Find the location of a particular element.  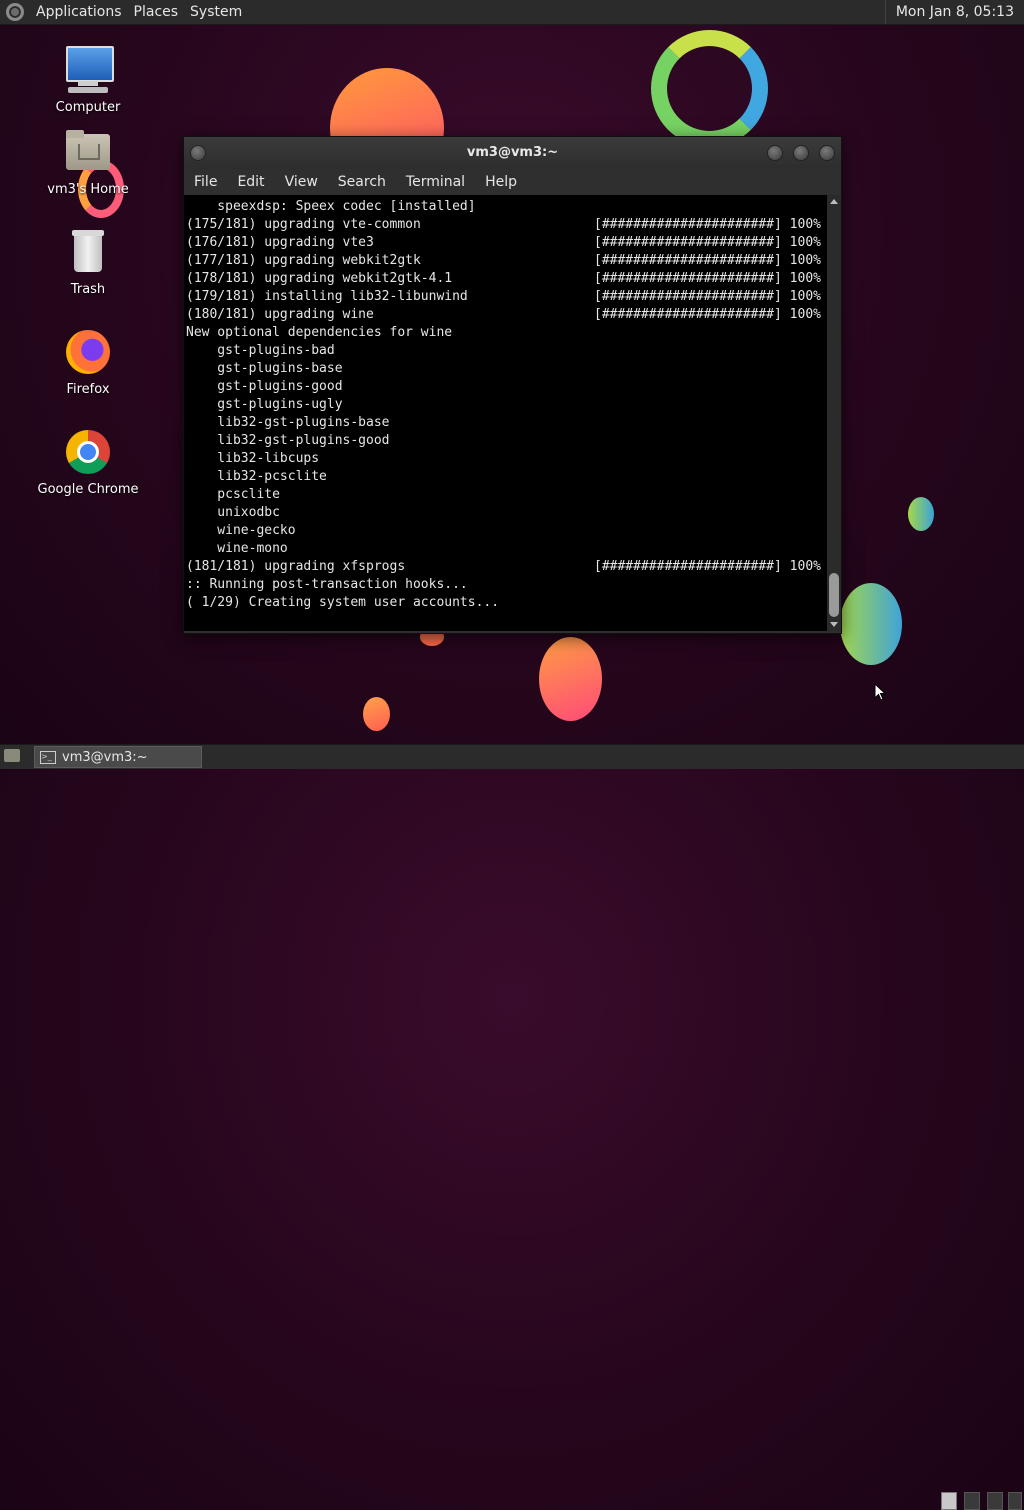

terminal-icon: >_ is located at coordinates (48, 757).